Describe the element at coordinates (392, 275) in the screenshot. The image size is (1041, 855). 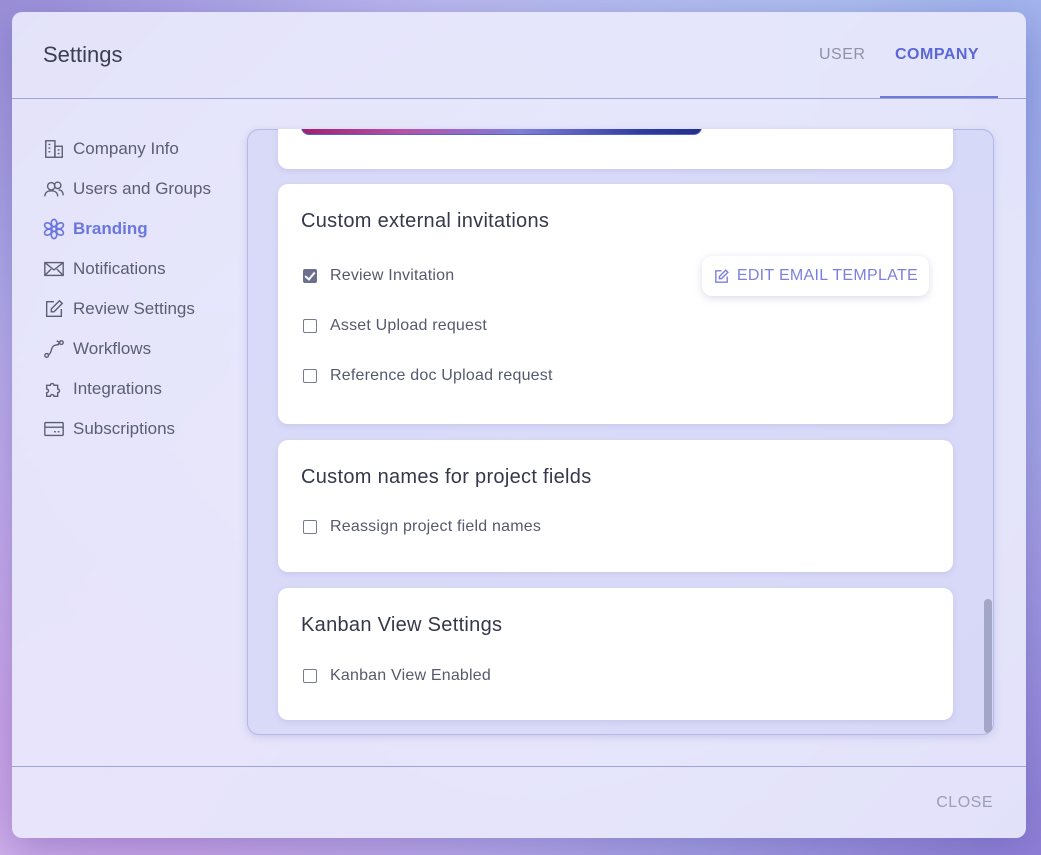
I see `checkbox-label: Review Invitation` at that location.